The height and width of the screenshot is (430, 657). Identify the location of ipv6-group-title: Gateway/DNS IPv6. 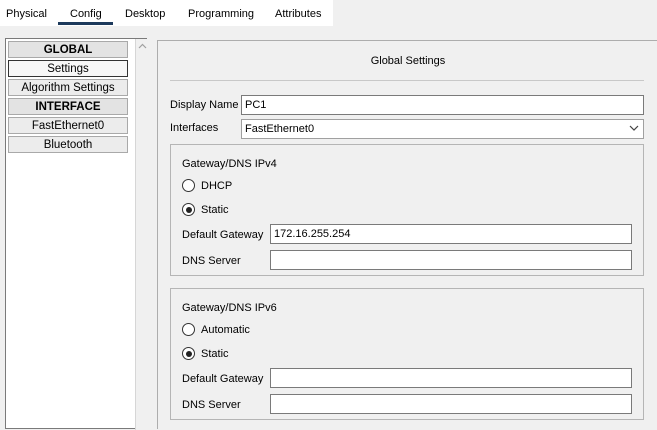
(229, 308).